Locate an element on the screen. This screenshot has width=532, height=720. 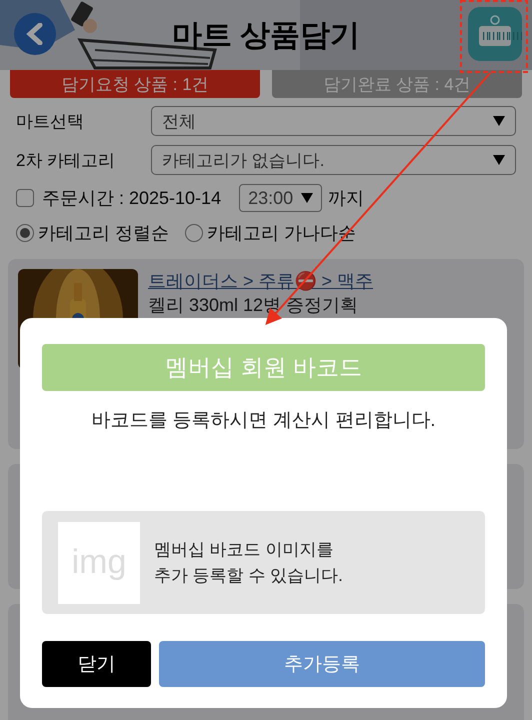
tab: 담기요청 상품 : 1건 is located at coordinates (135, 84).